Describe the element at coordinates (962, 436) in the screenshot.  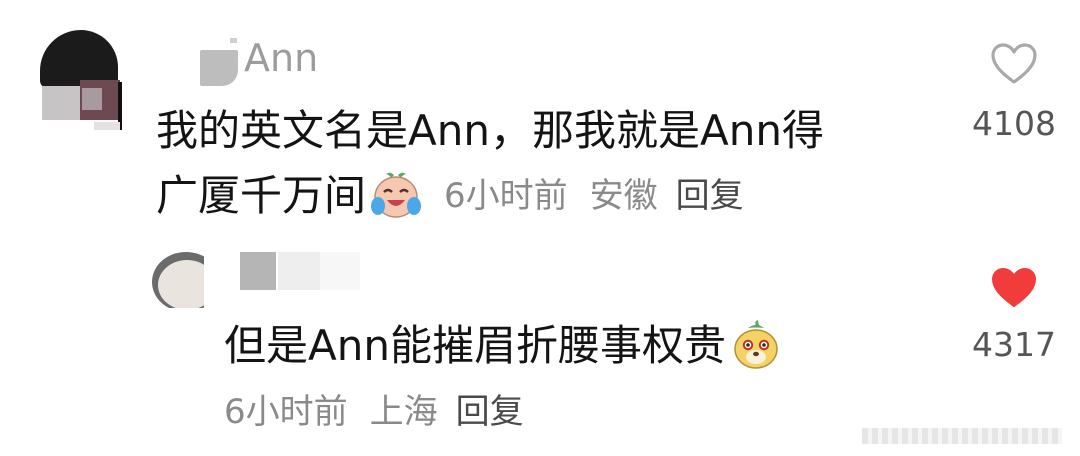
I see `watermark` at that location.